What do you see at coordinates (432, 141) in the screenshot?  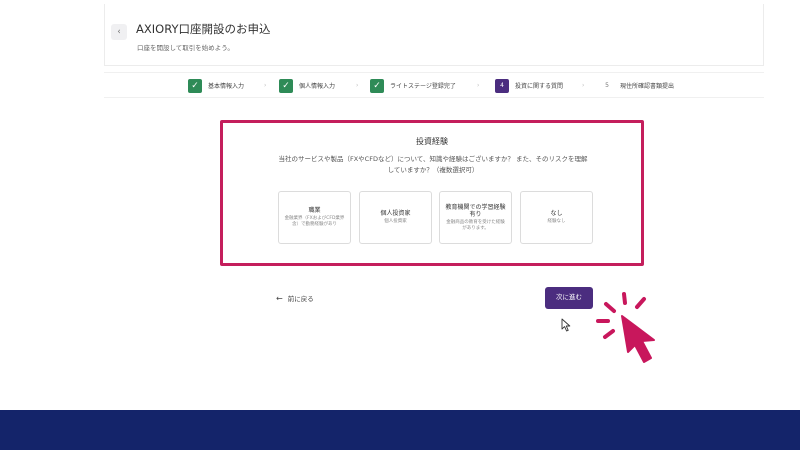 I see `question-title: 投資経験` at bounding box center [432, 141].